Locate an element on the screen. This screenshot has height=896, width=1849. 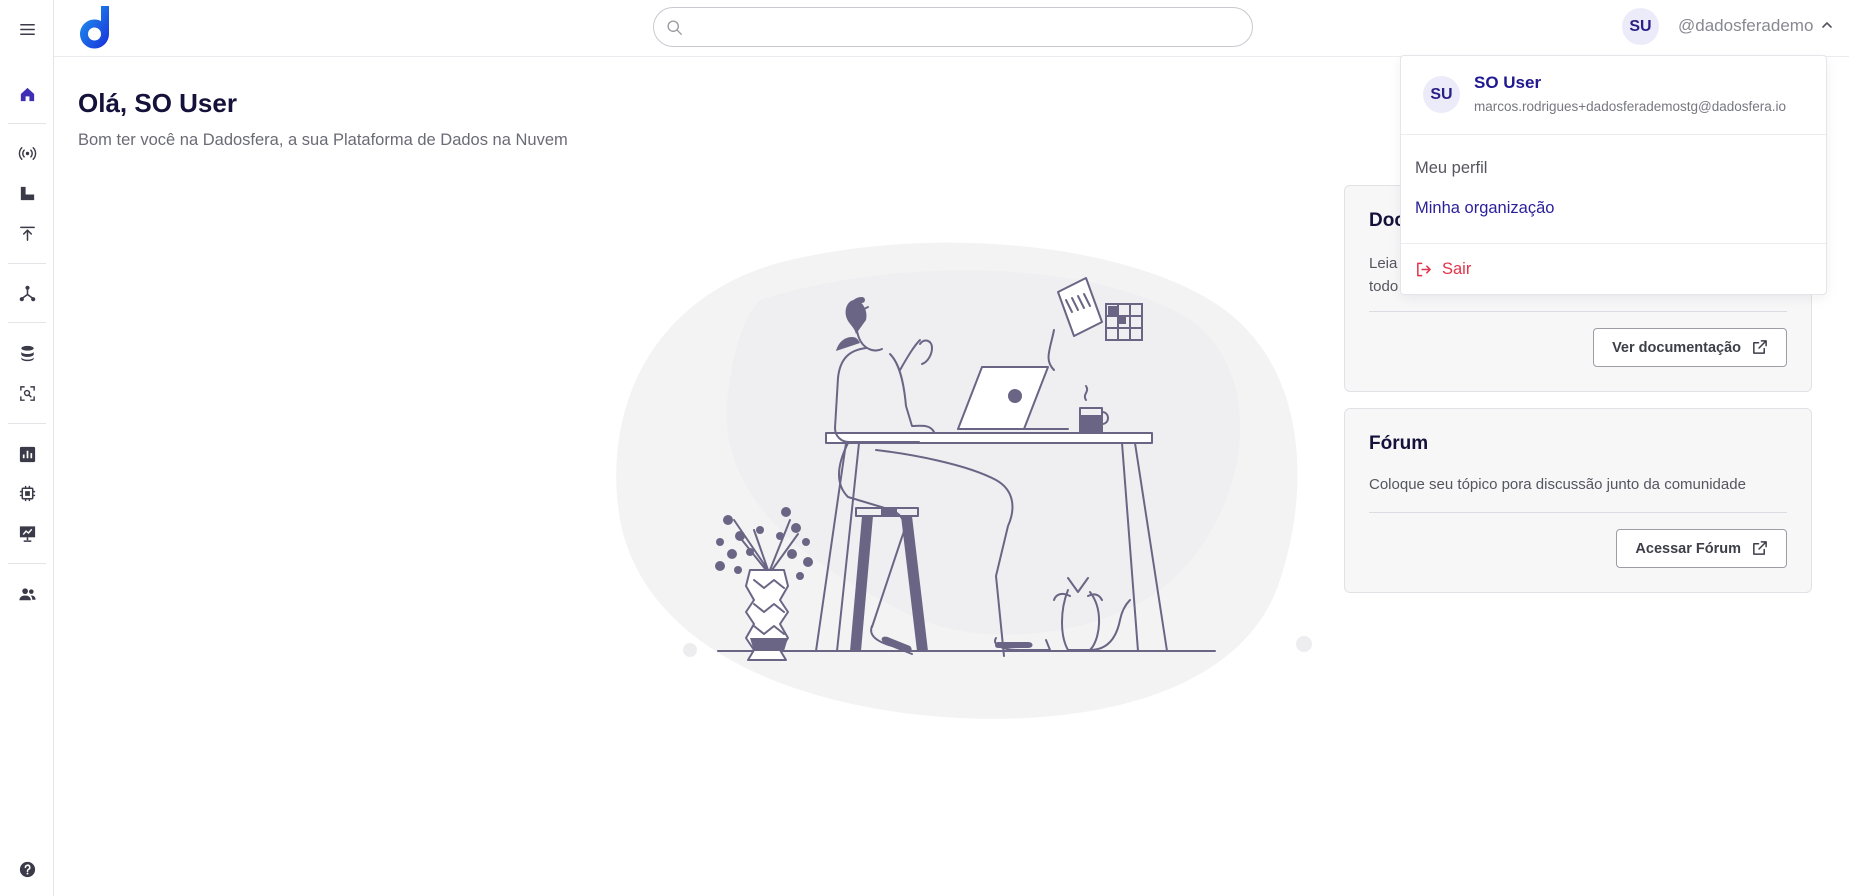
sidebar-item-explore is located at coordinates (27, 393).